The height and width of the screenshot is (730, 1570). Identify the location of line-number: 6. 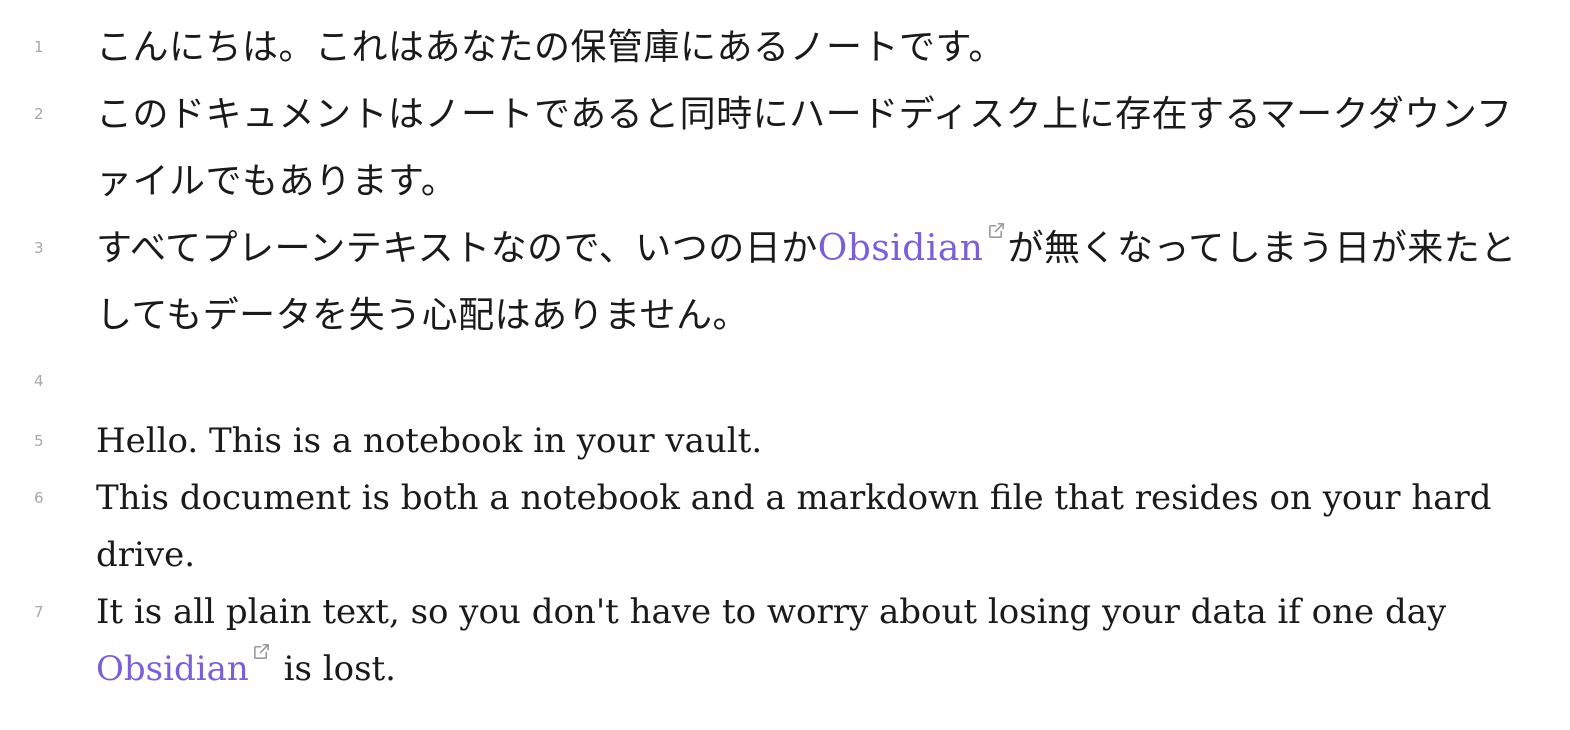
(39, 498).